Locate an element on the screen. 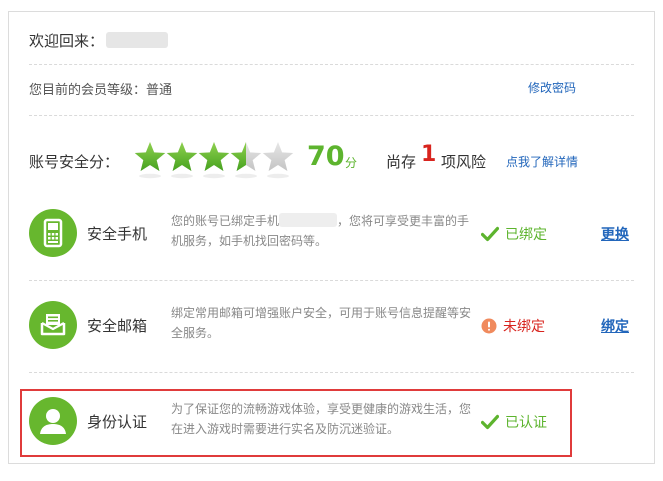 This screenshot has width=663, height=481. item-title: 身份认证 is located at coordinates (117, 422).